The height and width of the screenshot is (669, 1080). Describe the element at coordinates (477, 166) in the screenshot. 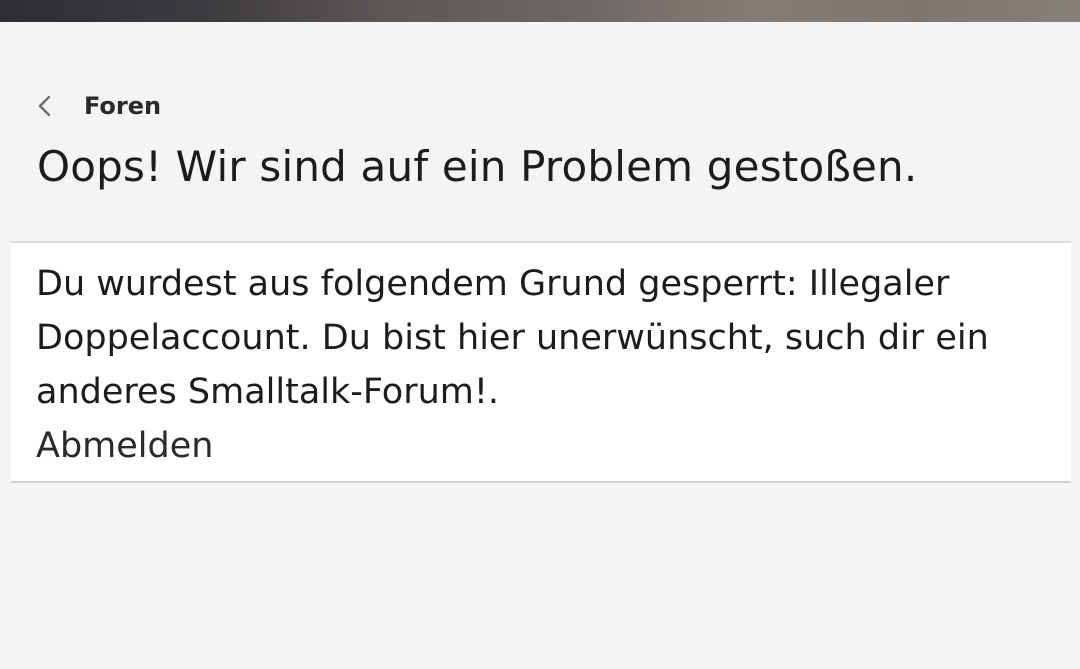

I see `page-title: Oops! Wir sind auf ein Problem gestoßen.` at that location.